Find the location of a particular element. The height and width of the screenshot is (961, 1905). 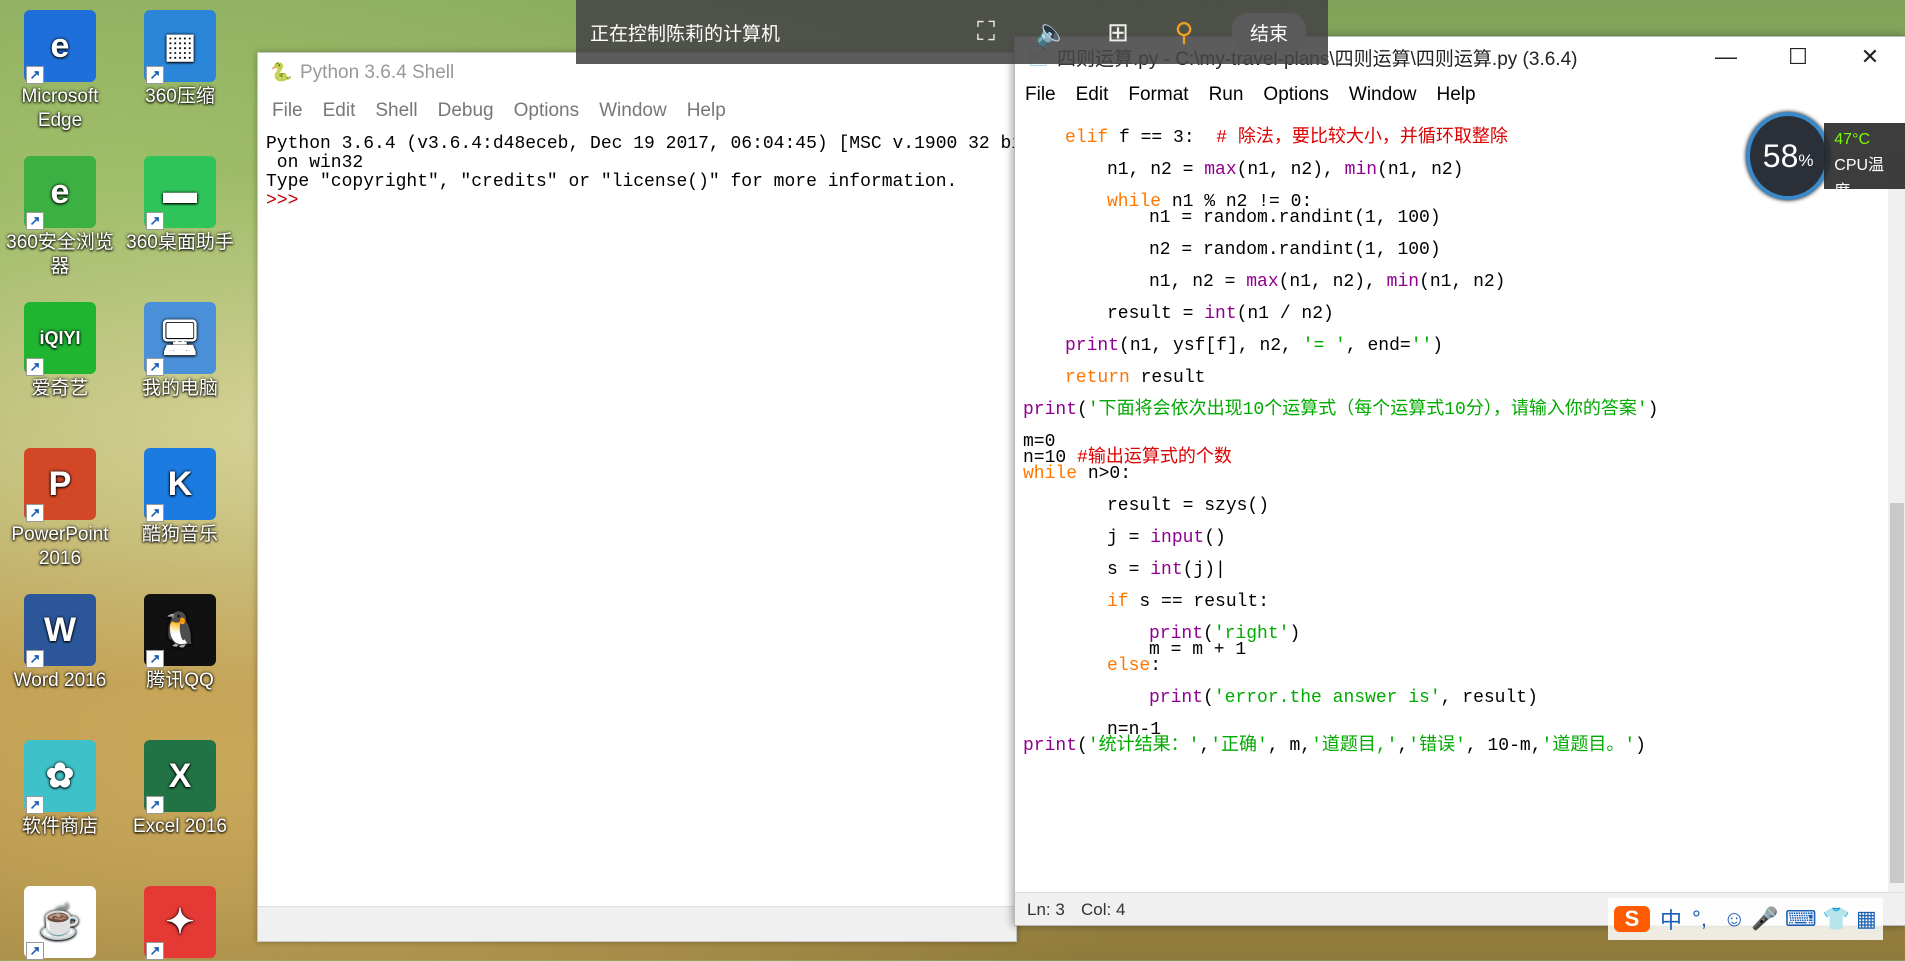

ime-tool-icon: 🎤 is located at coordinates (1764, 918).